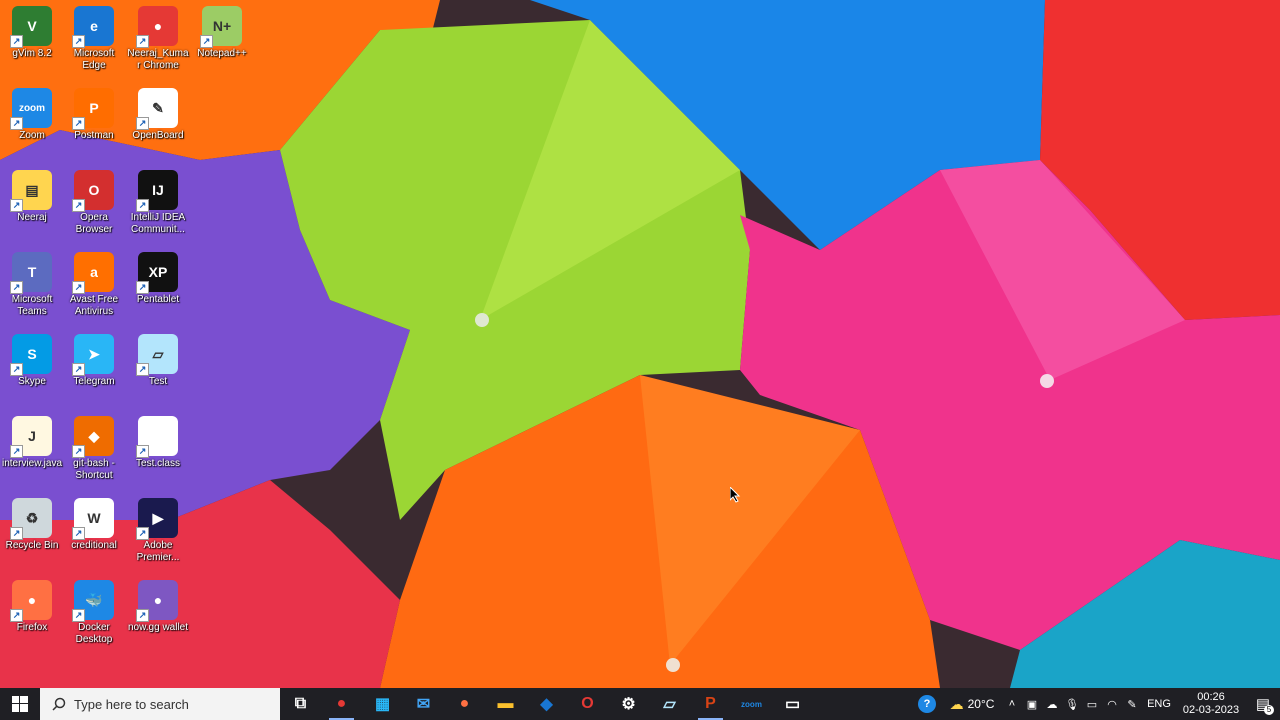  Describe the element at coordinates (32, 627) in the screenshot. I see `desktop-icon-label: Firefox` at that location.